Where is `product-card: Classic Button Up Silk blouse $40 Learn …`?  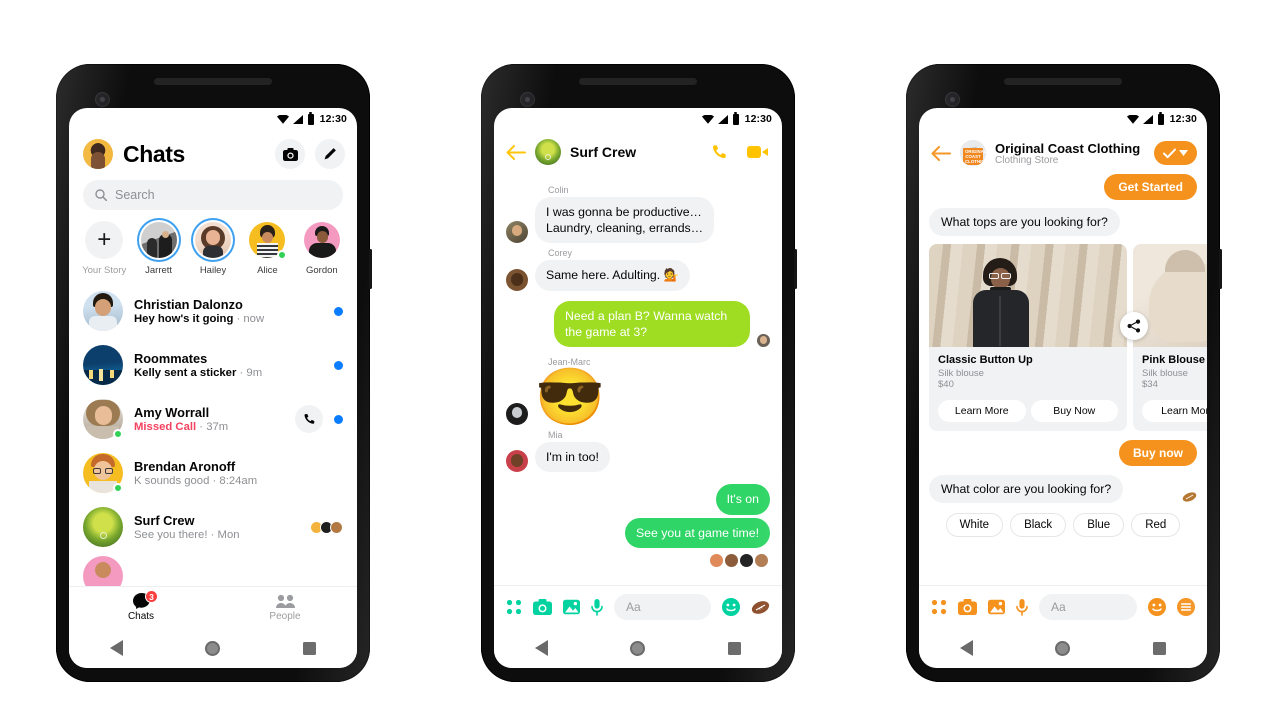
product-card: Classic Button Up Silk blouse $40 Learn … is located at coordinates (1028, 337).